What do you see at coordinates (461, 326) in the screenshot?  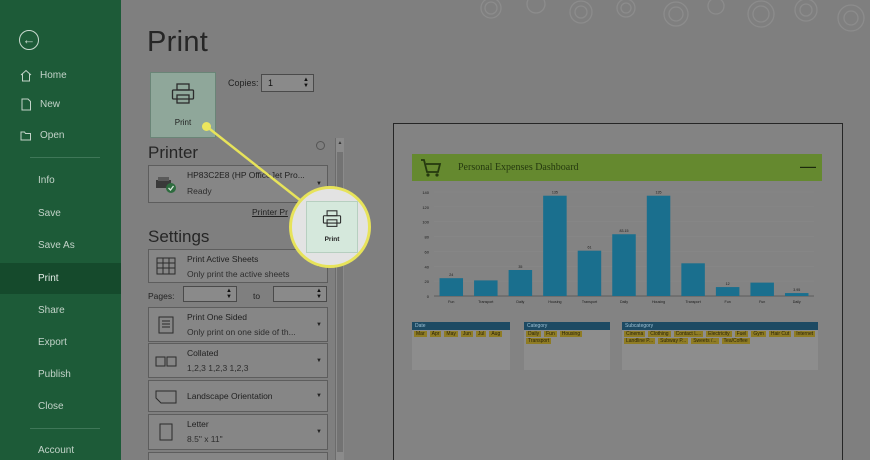 I see `table-header: Date` at bounding box center [461, 326].